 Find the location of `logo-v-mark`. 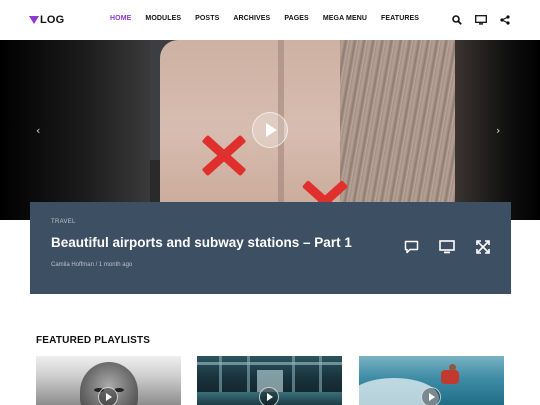

logo-v-mark is located at coordinates (34, 20).